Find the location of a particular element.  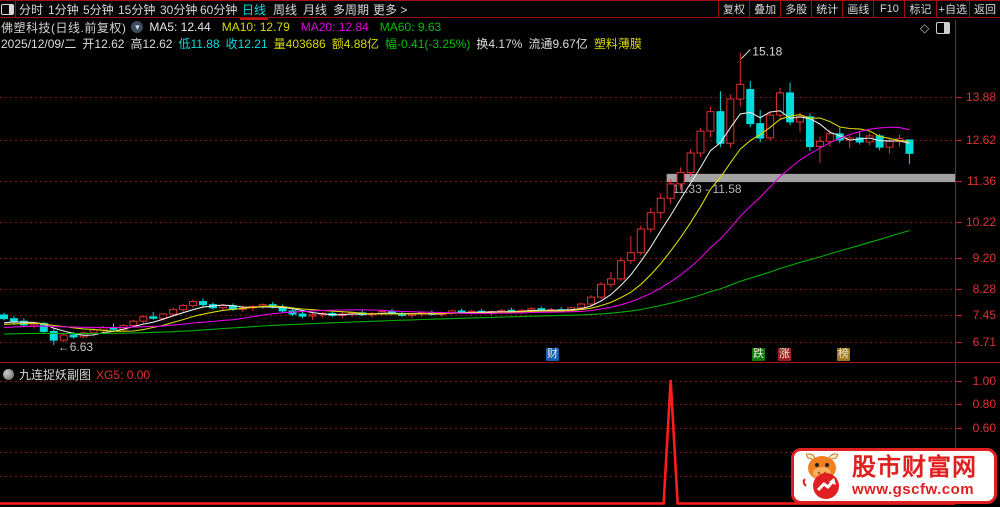

chart-corner-icons: ◇ is located at coordinates (935, 28).